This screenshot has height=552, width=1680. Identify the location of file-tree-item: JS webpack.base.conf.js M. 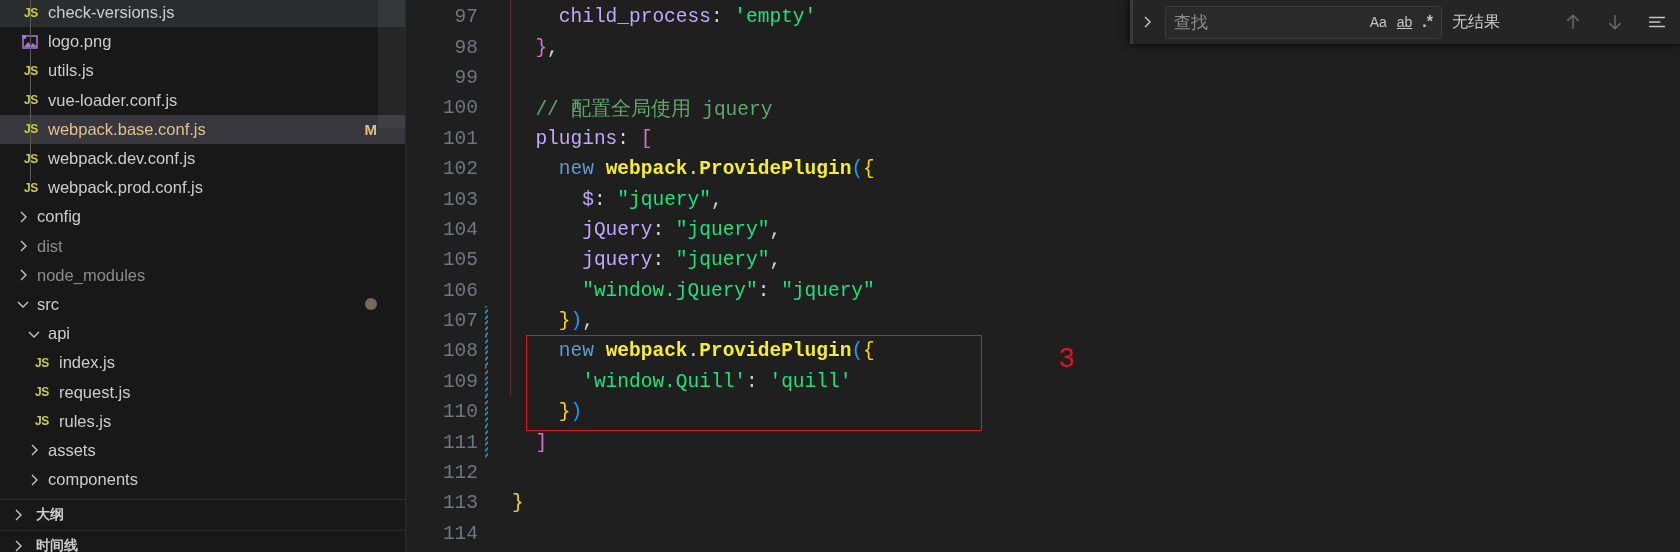
(202, 129).